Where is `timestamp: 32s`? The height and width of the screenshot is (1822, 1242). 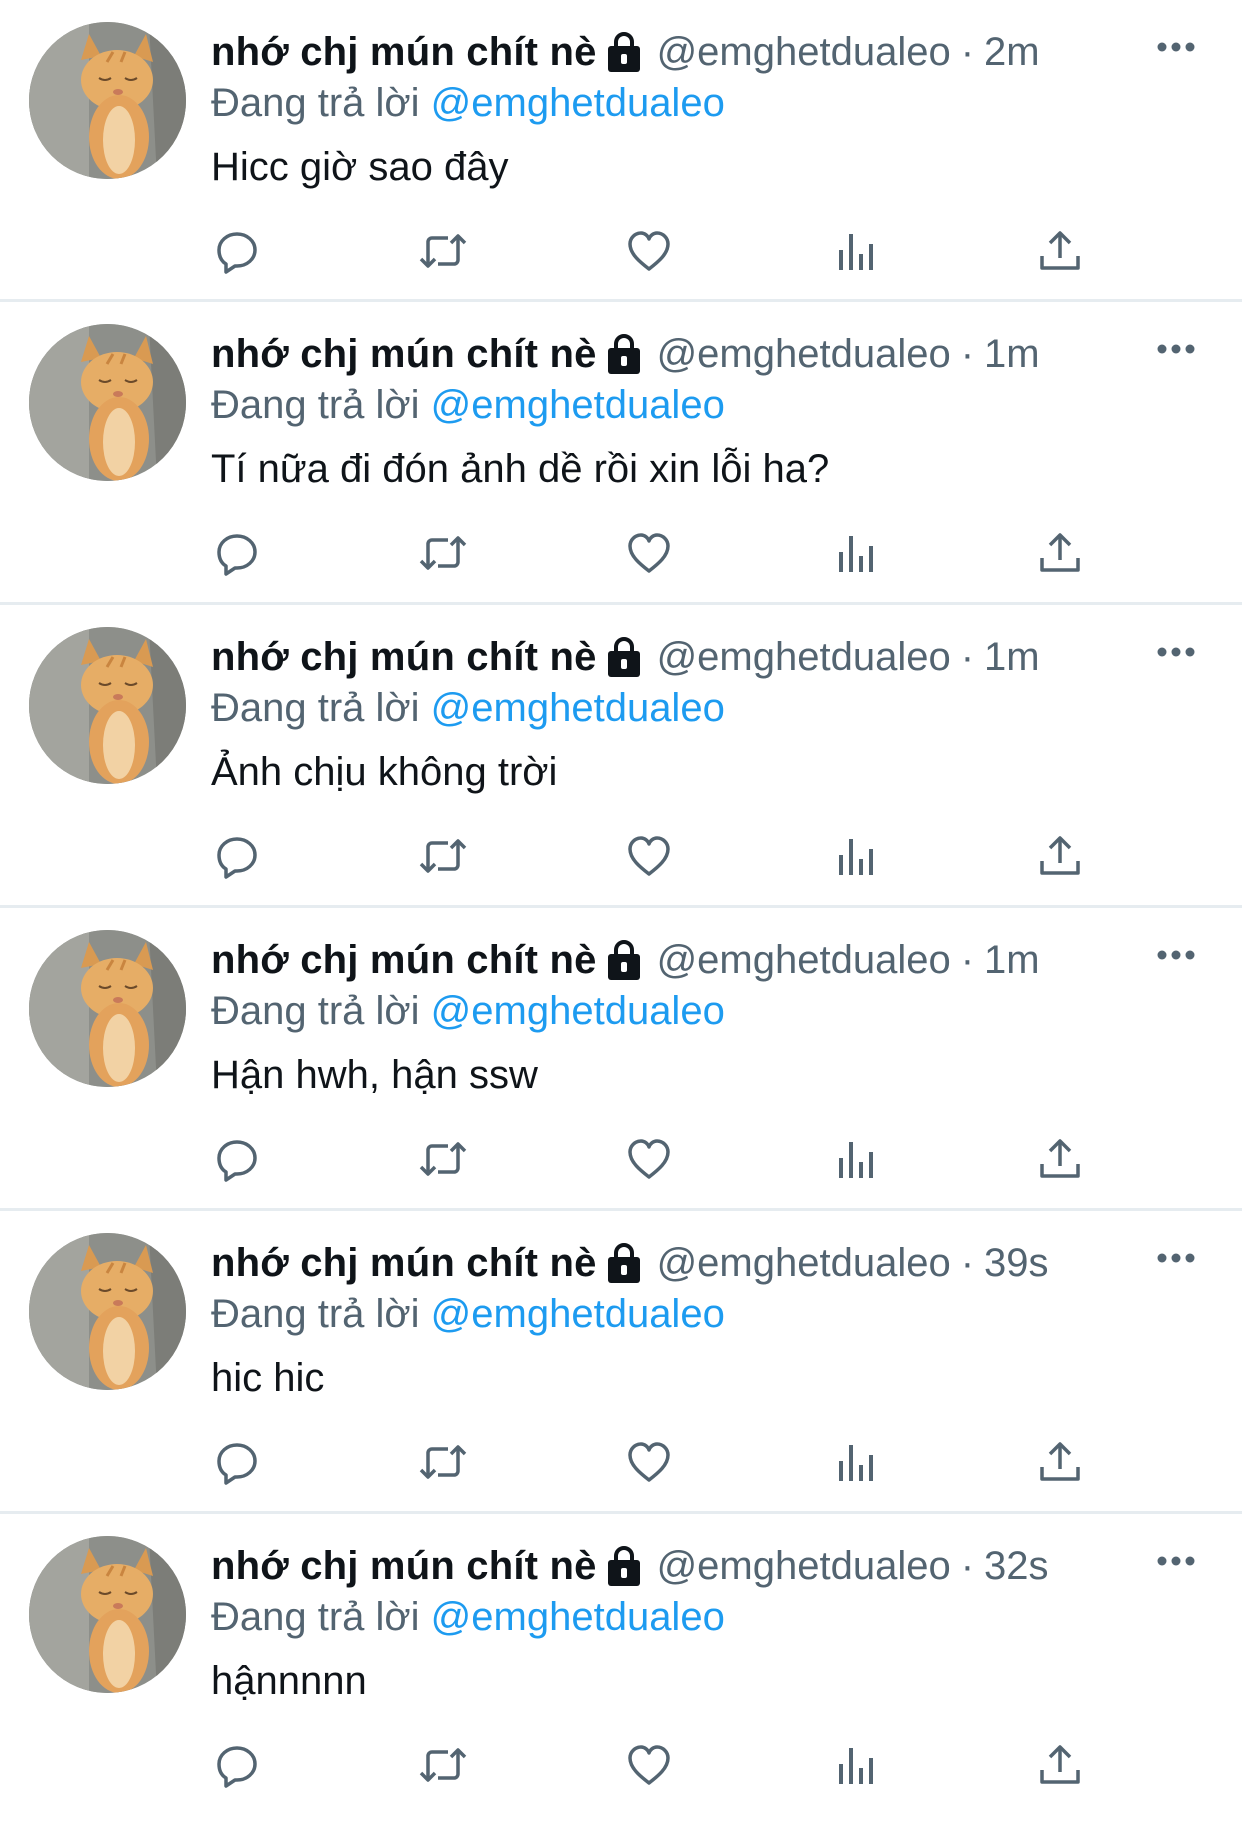
timestamp: 32s is located at coordinates (1016, 1566).